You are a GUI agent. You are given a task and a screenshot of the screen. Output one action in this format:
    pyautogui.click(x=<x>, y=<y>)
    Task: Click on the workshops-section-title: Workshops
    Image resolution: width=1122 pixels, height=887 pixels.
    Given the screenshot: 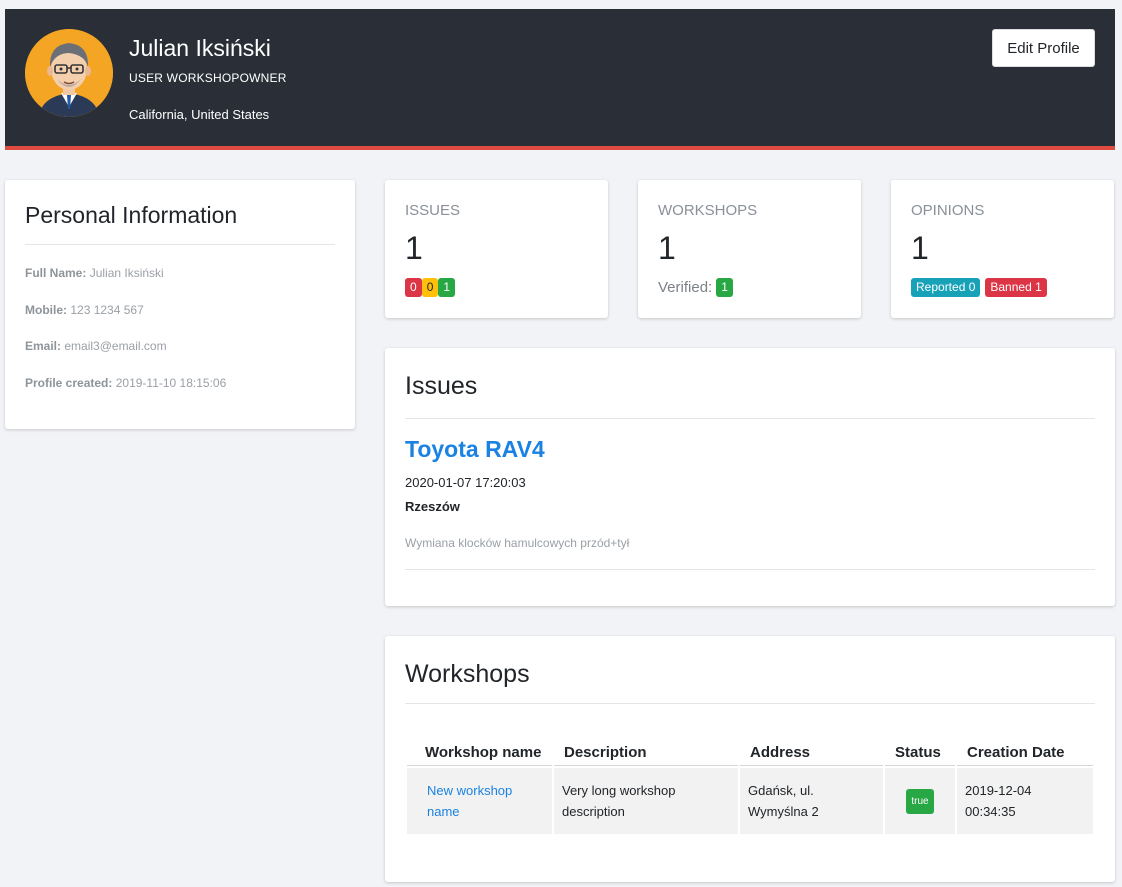 What is the action you would take?
    pyautogui.click(x=467, y=674)
    